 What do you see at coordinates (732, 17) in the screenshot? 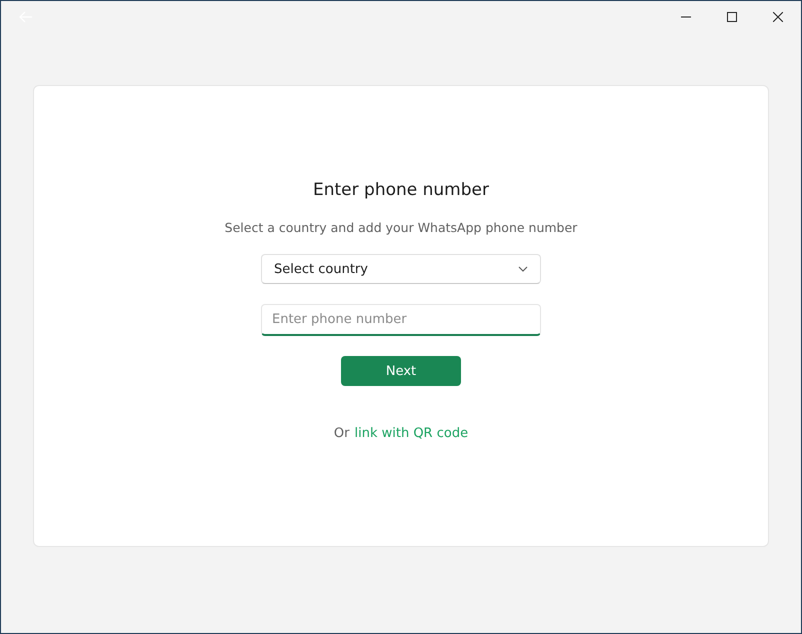
I see `maximize-icon` at bounding box center [732, 17].